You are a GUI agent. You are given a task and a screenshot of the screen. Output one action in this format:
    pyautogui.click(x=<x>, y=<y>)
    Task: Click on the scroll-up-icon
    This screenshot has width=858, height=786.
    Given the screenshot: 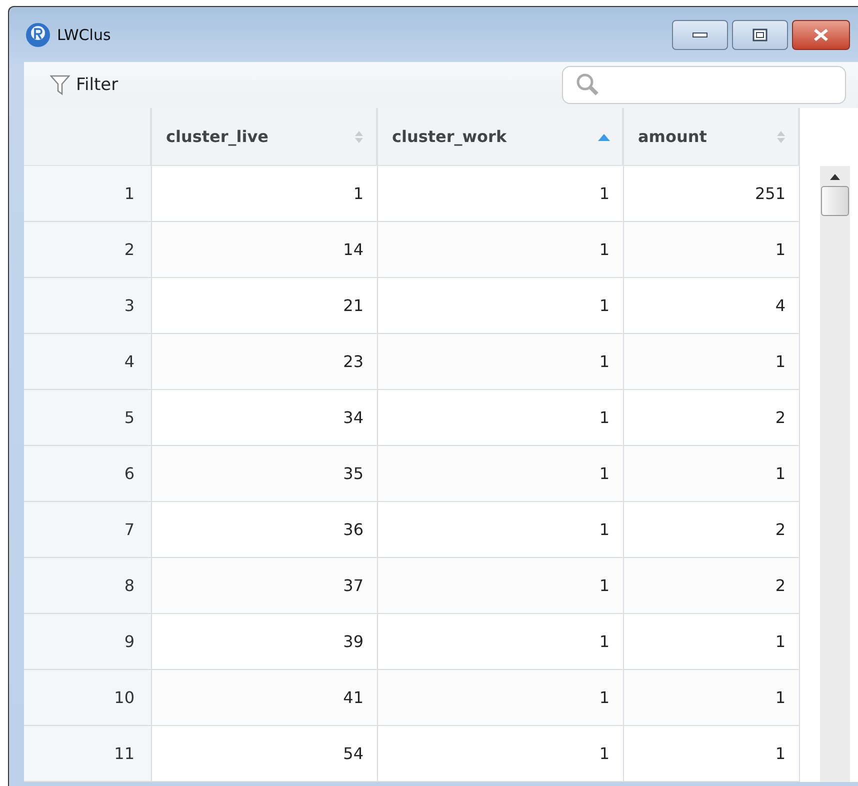 What is the action you would take?
    pyautogui.click(x=835, y=177)
    